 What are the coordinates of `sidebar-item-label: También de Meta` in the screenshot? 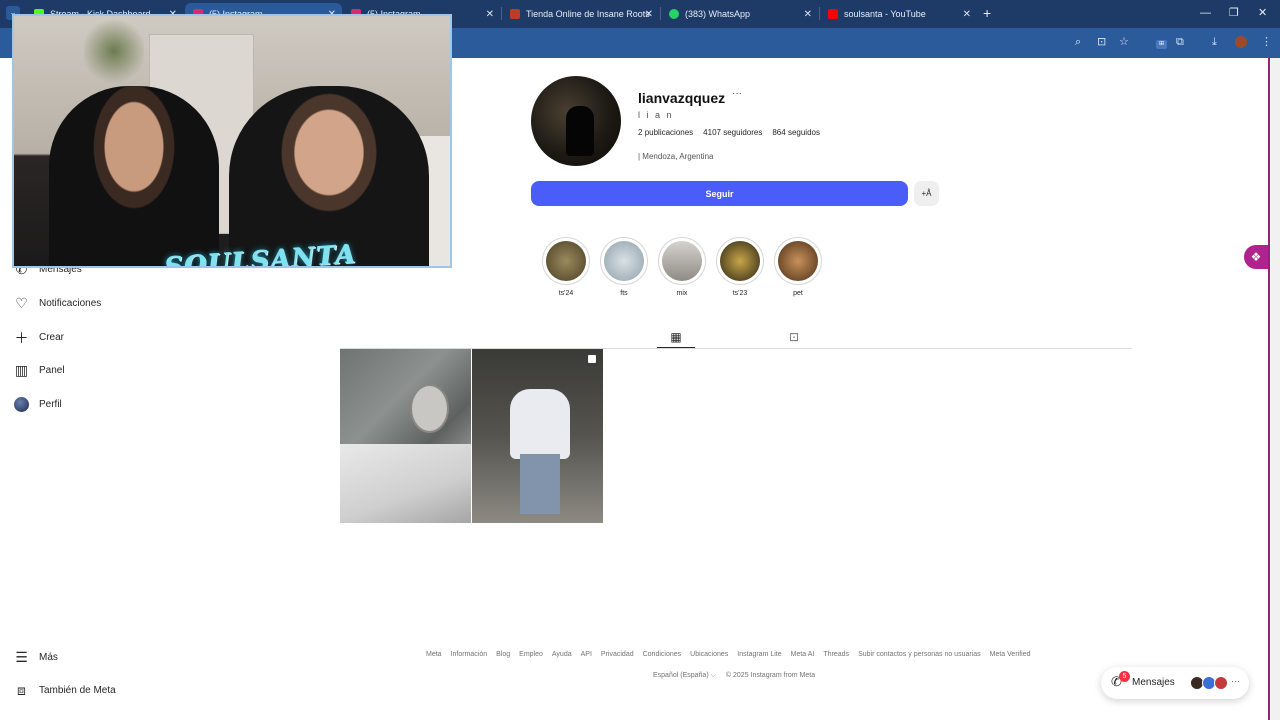 It's located at (77, 690).